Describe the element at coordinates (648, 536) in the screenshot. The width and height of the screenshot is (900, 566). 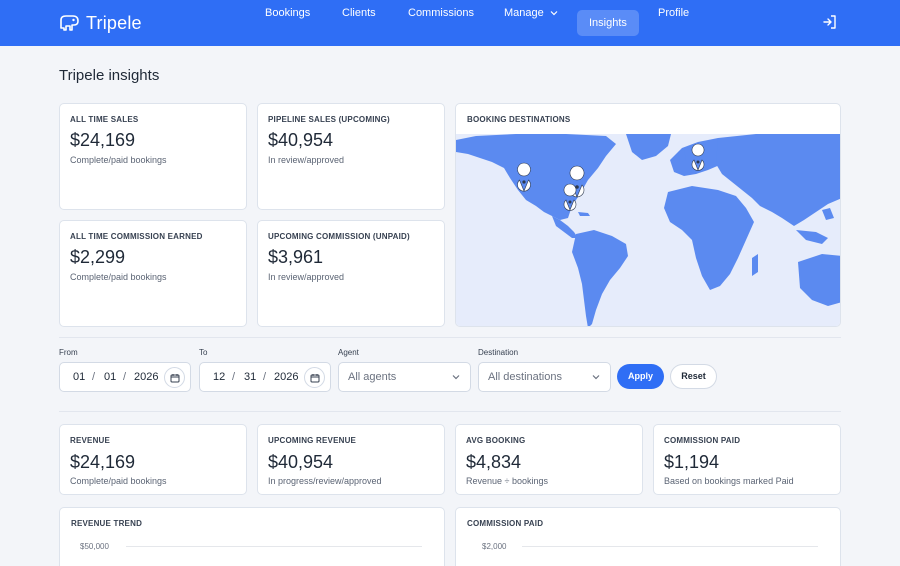
I see `commission-paid-chart-card: Commission paid $2,000` at that location.